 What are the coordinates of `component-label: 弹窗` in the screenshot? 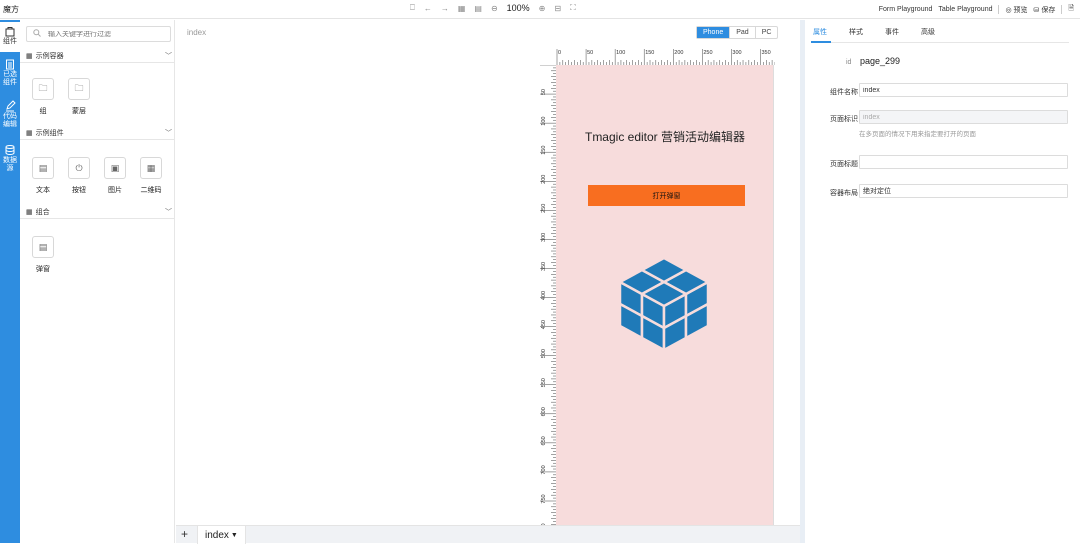 It's located at (43, 269).